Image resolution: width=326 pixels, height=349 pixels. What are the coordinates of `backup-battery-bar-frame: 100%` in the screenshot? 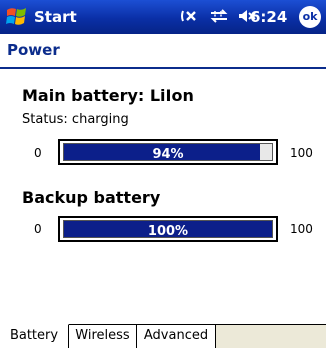 It's located at (168, 229).